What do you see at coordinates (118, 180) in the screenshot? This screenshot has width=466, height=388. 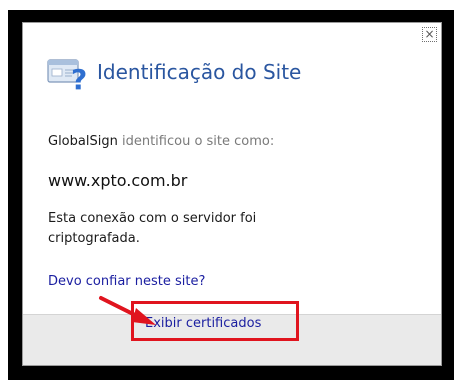 I see `site-domain: www.xpto.com.br` at bounding box center [118, 180].